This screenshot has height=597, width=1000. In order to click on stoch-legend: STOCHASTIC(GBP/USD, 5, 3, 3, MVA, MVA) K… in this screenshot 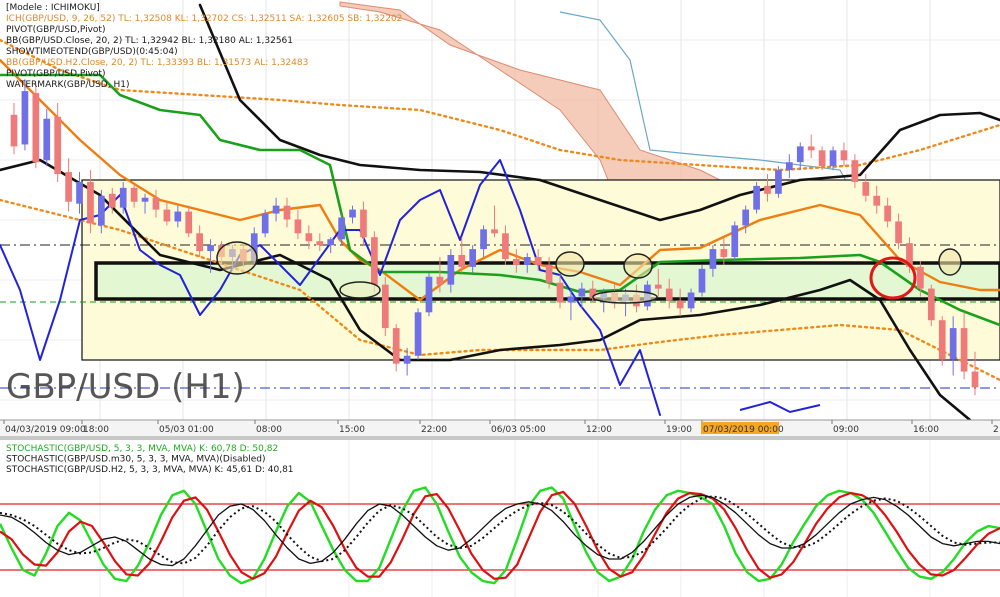, I will do `click(150, 459)`.